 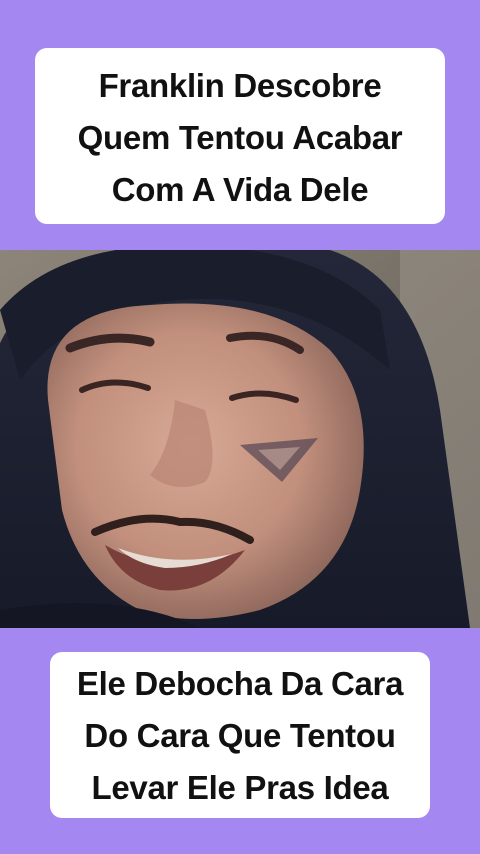 What do you see at coordinates (240, 683) in the screenshot?
I see `bottom-caption-line-1: Ele Debocha Da Cara` at bounding box center [240, 683].